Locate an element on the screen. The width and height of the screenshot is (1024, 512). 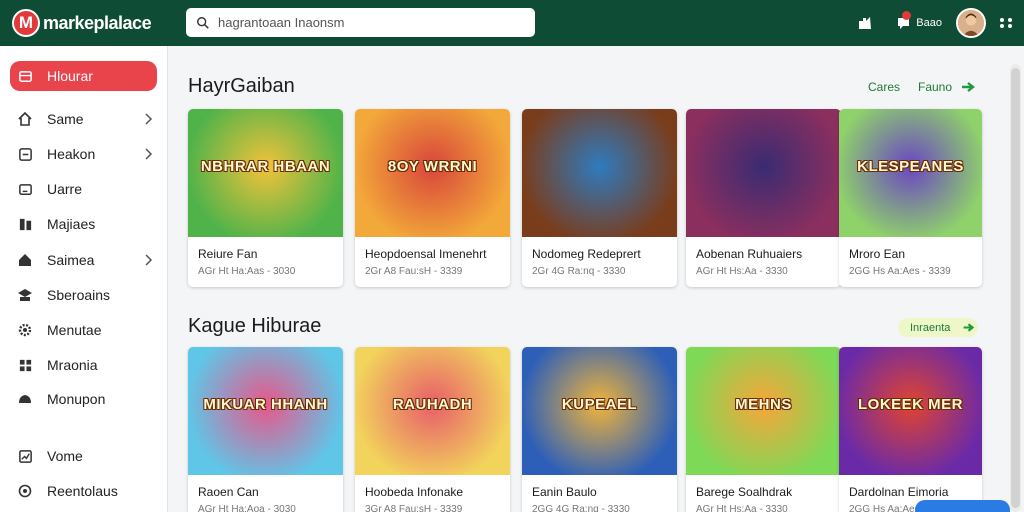
sidebar-item-sberoains: Sberoains is located at coordinates (83, 295).